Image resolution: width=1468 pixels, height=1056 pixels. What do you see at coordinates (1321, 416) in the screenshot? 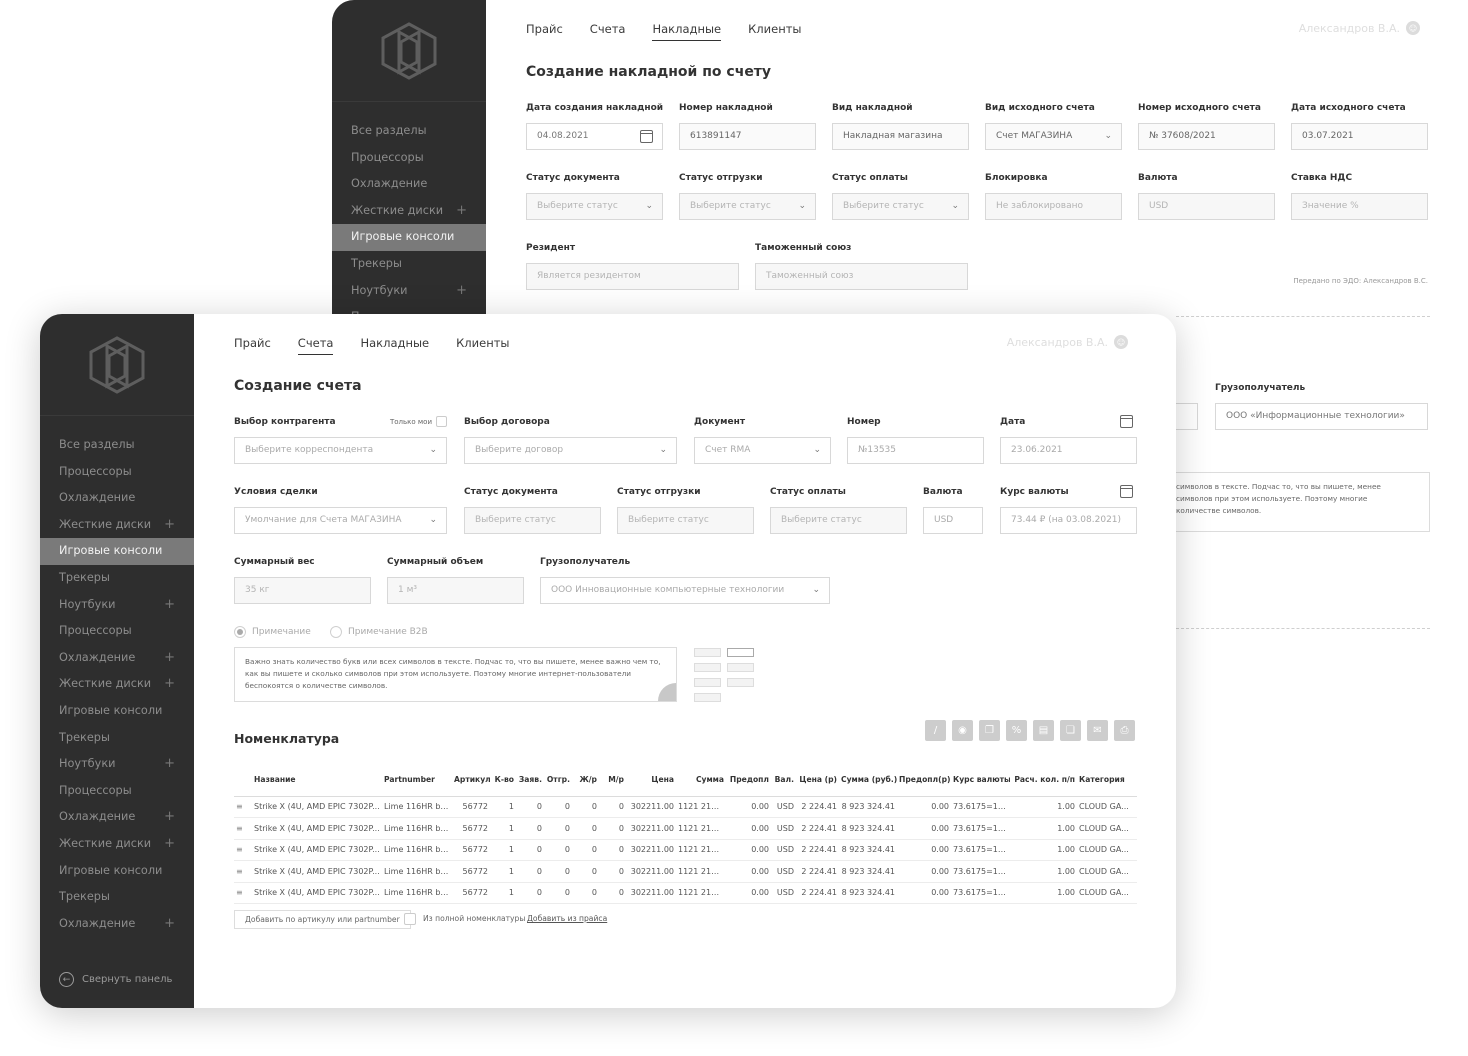
I see `consignee-field-back: ООО «Информационные технологии»` at bounding box center [1321, 416].